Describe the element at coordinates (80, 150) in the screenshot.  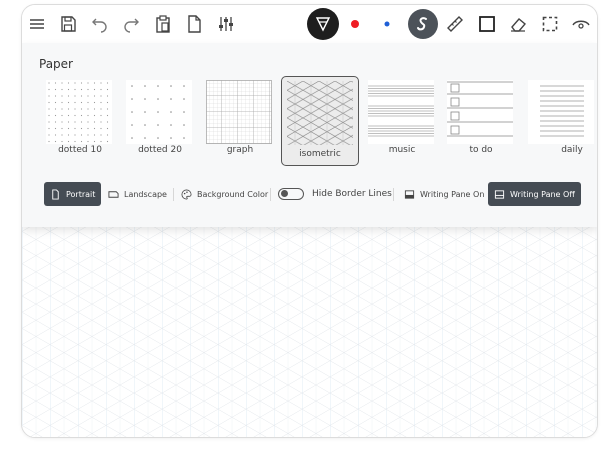
I see `paper-label: dotted 10` at that location.